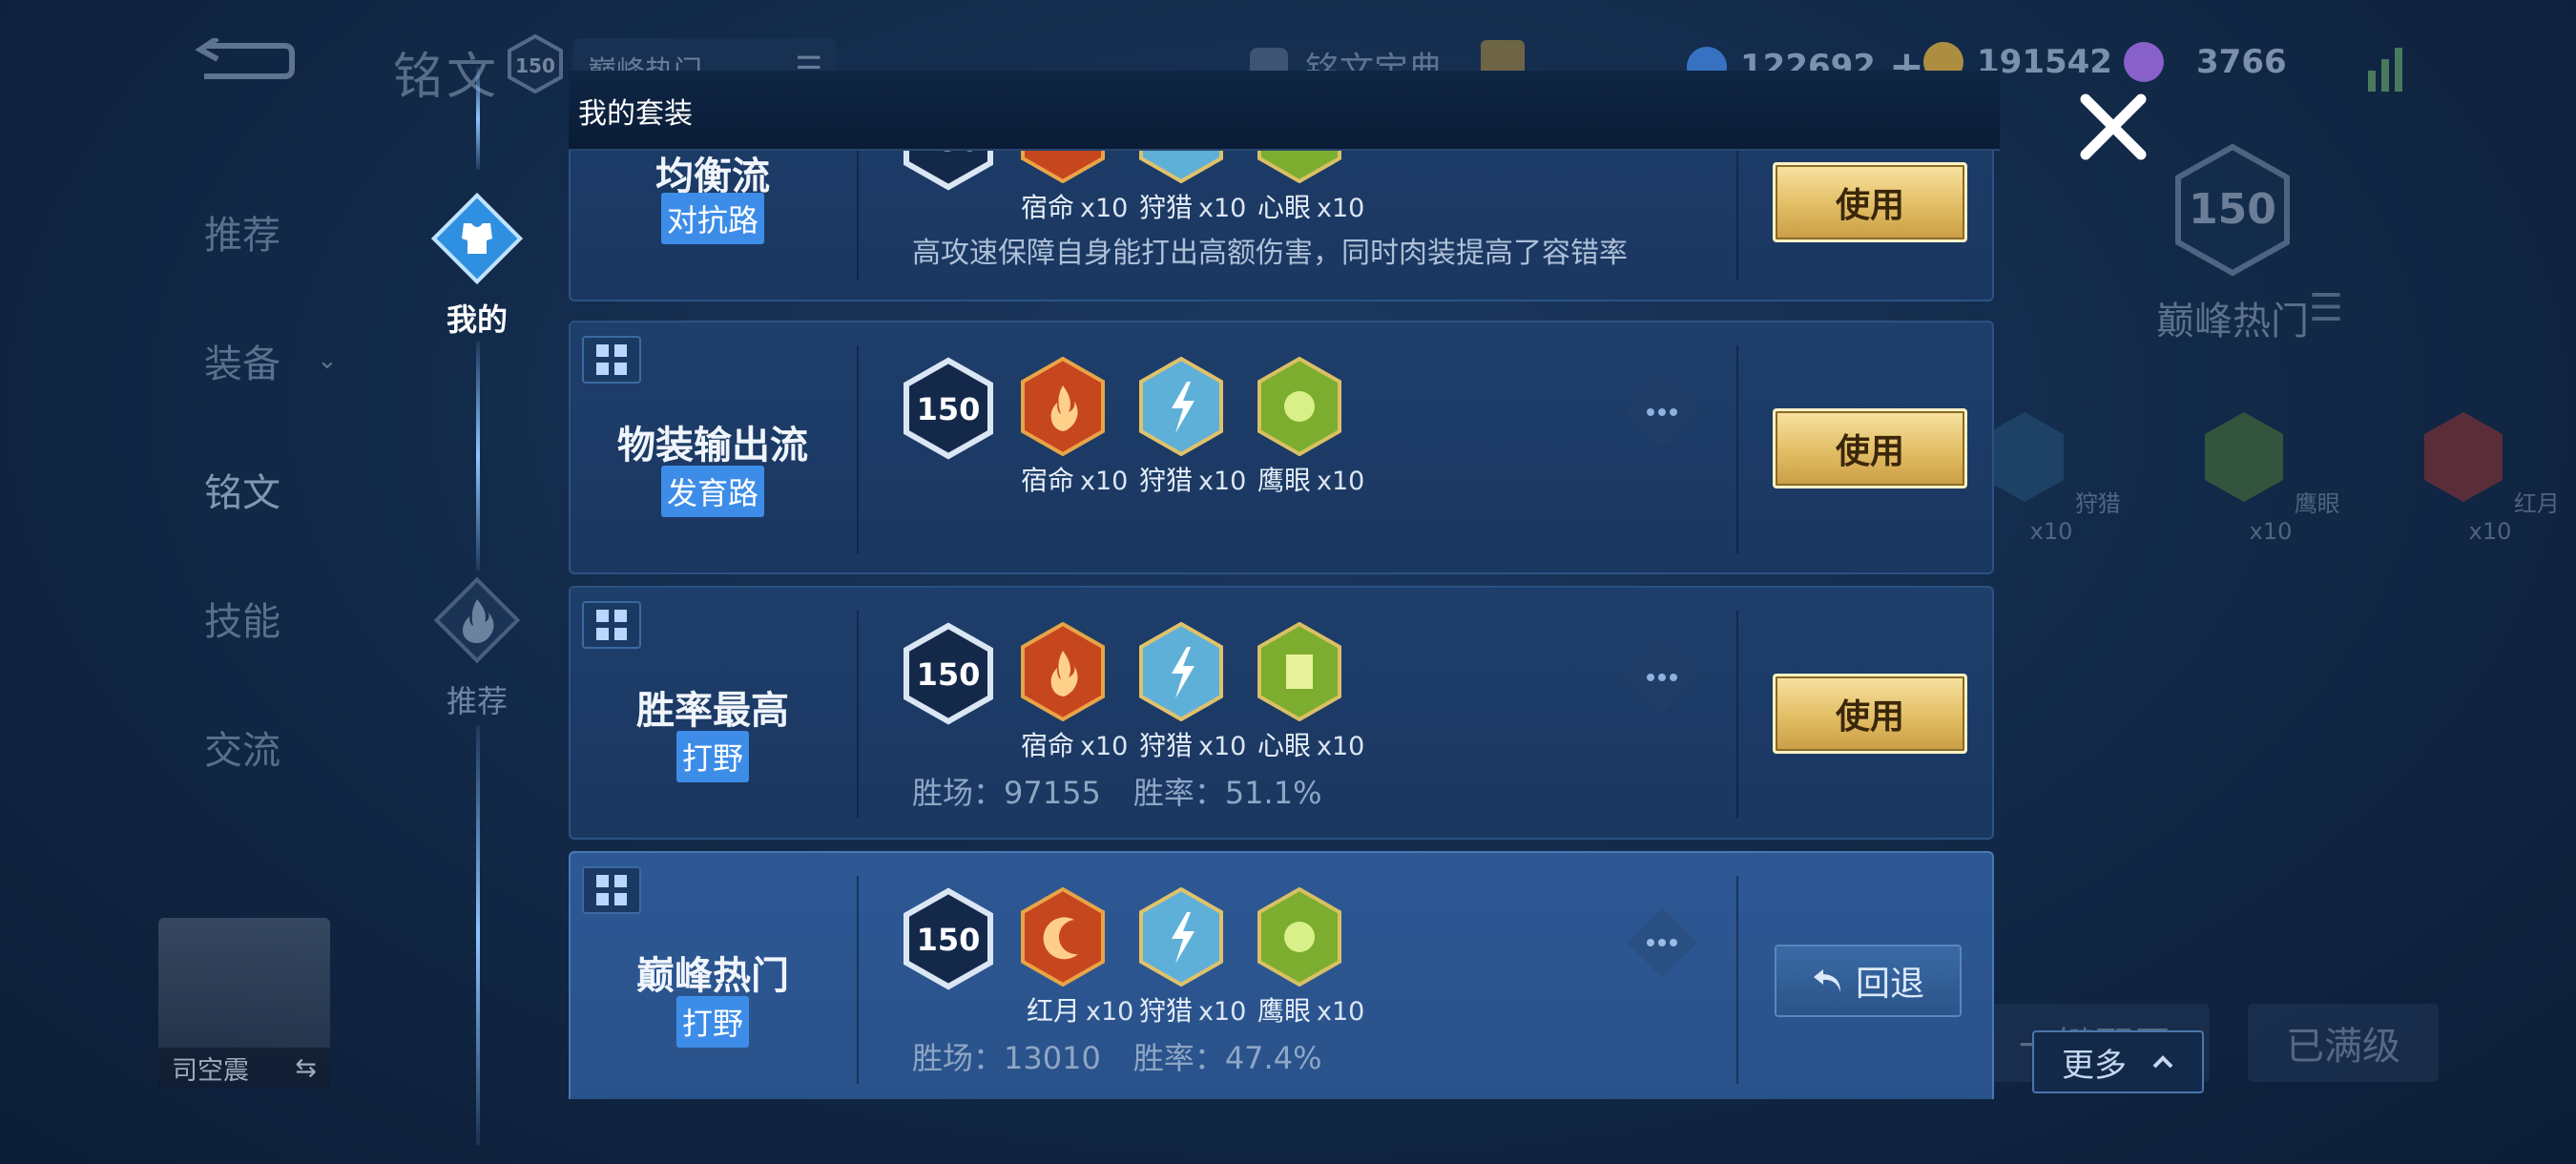  Describe the element at coordinates (299, 746) in the screenshot. I see `nav-item-community: 交流` at that location.